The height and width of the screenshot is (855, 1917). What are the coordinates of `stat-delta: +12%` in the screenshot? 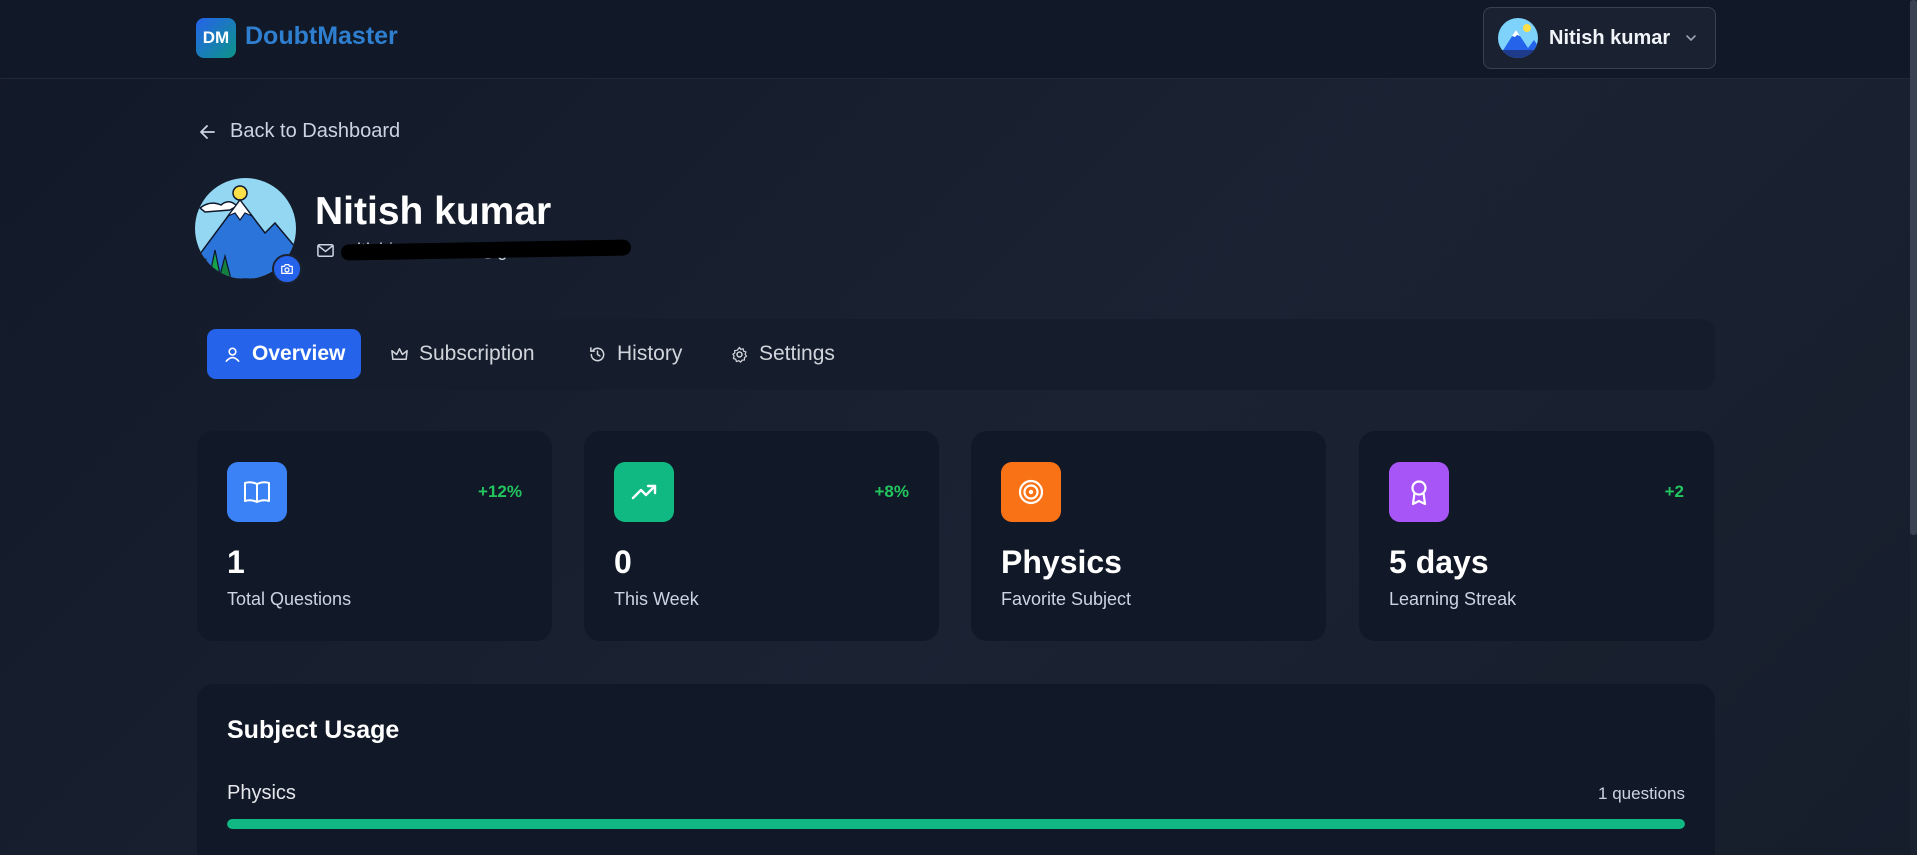 It's located at (500, 491).